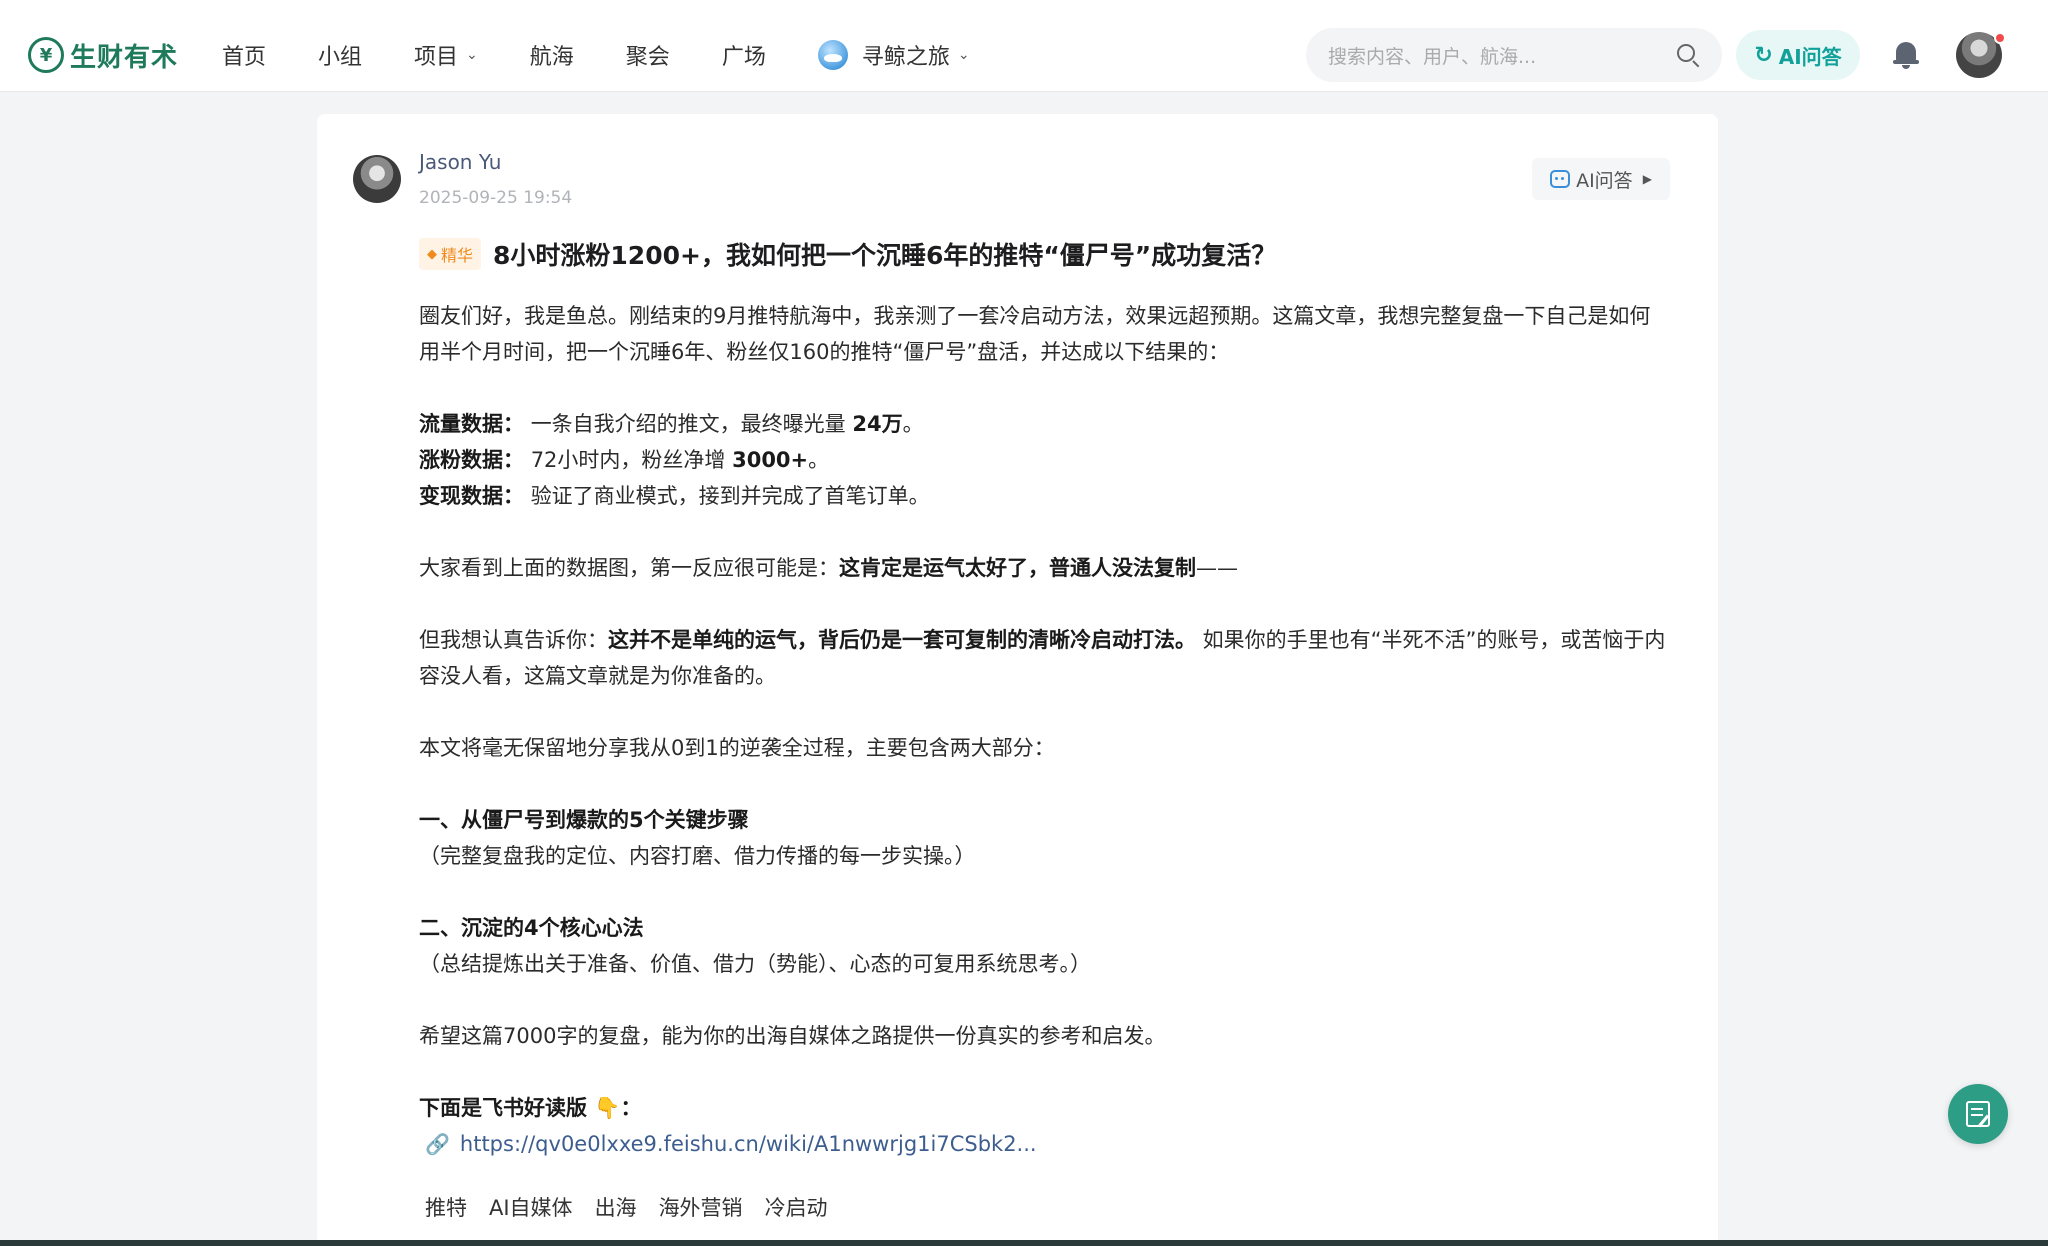 The image size is (2048, 1246). Describe the element at coordinates (531, 928) in the screenshot. I see `section-2-title: 二、沉淀的4个核心心法` at that location.